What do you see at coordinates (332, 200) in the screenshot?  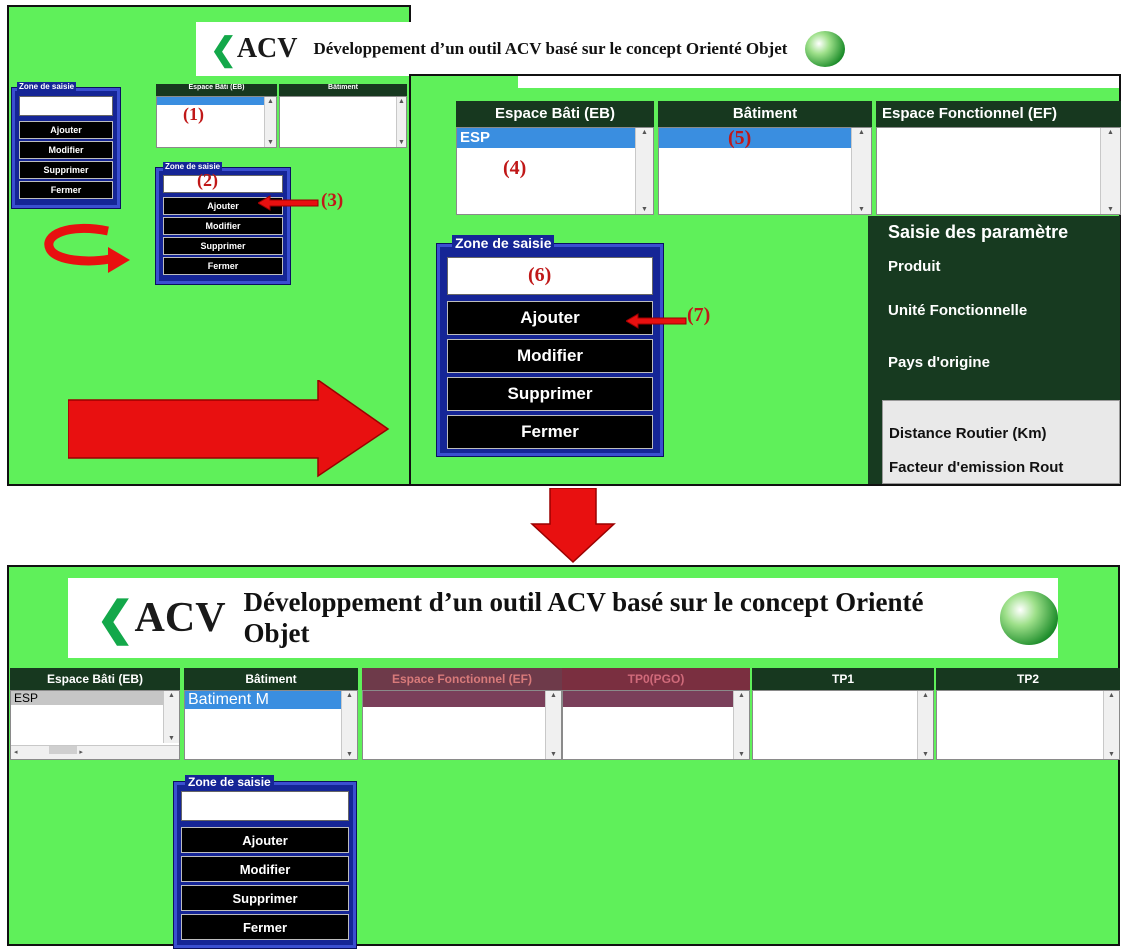 I see `marker-3: (3)` at bounding box center [332, 200].